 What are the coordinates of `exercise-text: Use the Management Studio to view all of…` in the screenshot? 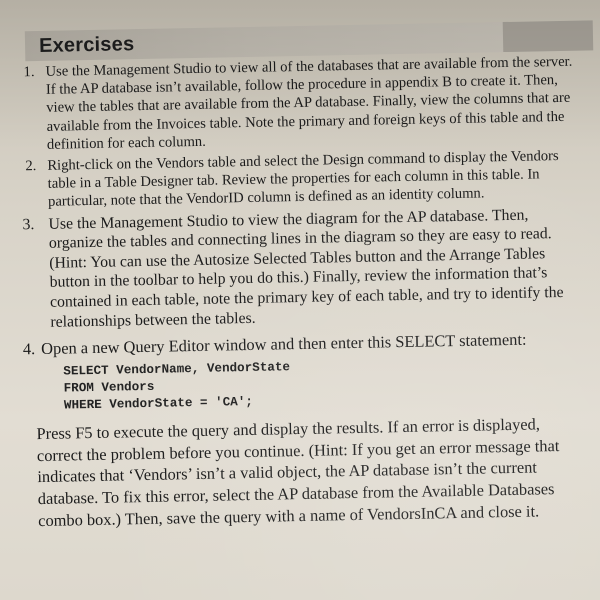 It's located at (309, 103).